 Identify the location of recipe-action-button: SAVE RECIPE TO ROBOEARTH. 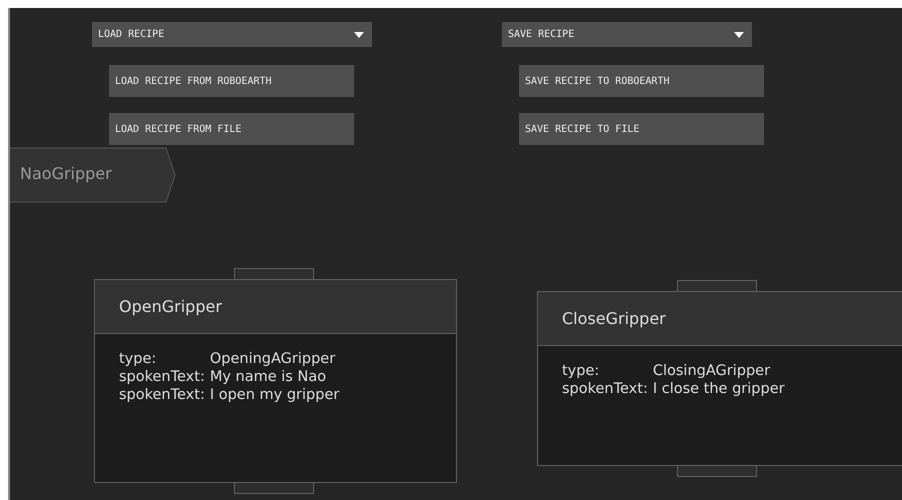
(641, 81).